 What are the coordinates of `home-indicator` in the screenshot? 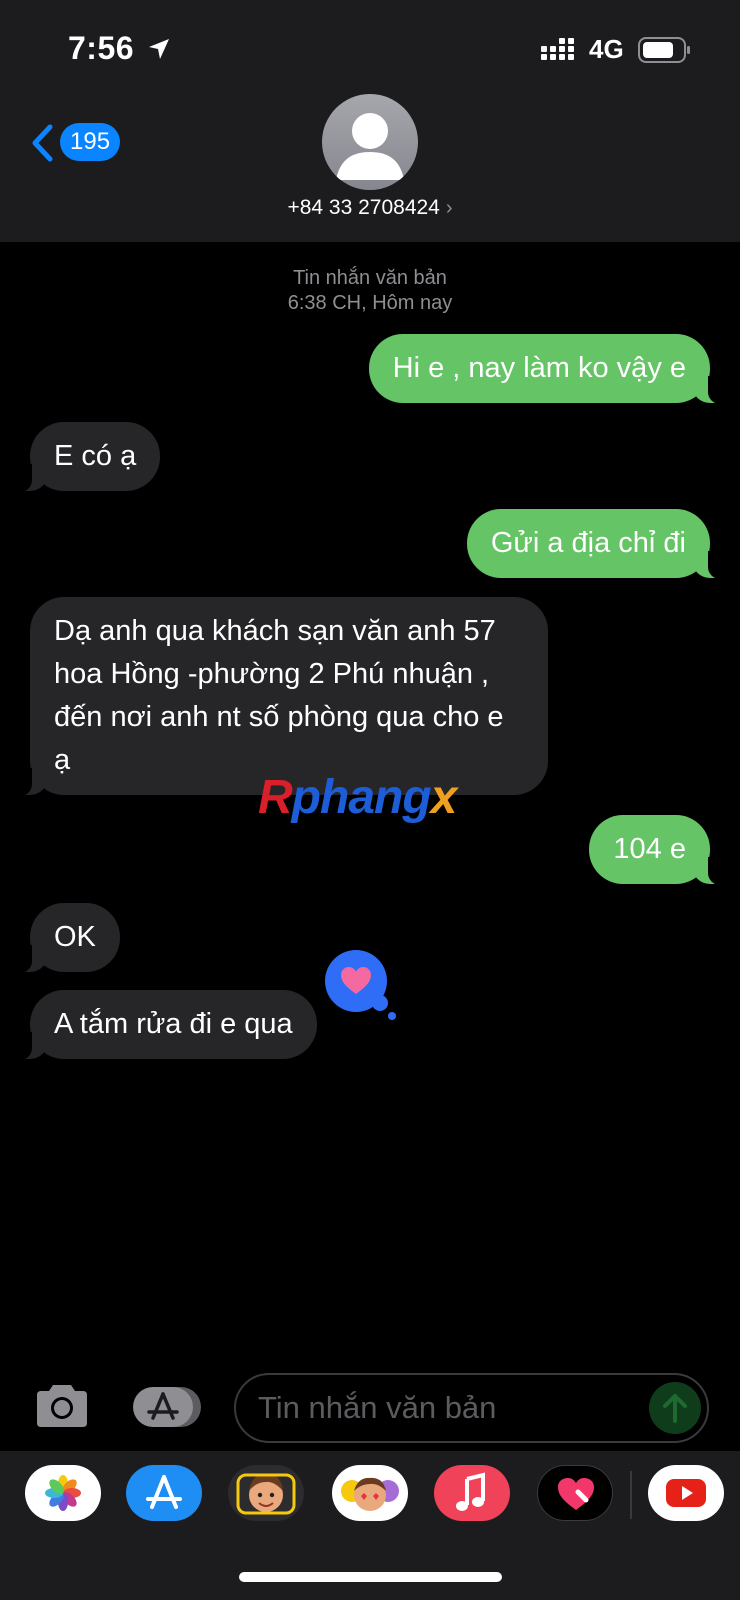 It's located at (370, 1577).